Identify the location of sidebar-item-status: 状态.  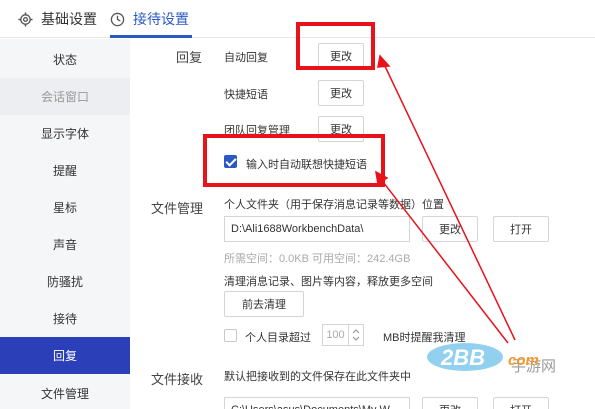
(65, 59).